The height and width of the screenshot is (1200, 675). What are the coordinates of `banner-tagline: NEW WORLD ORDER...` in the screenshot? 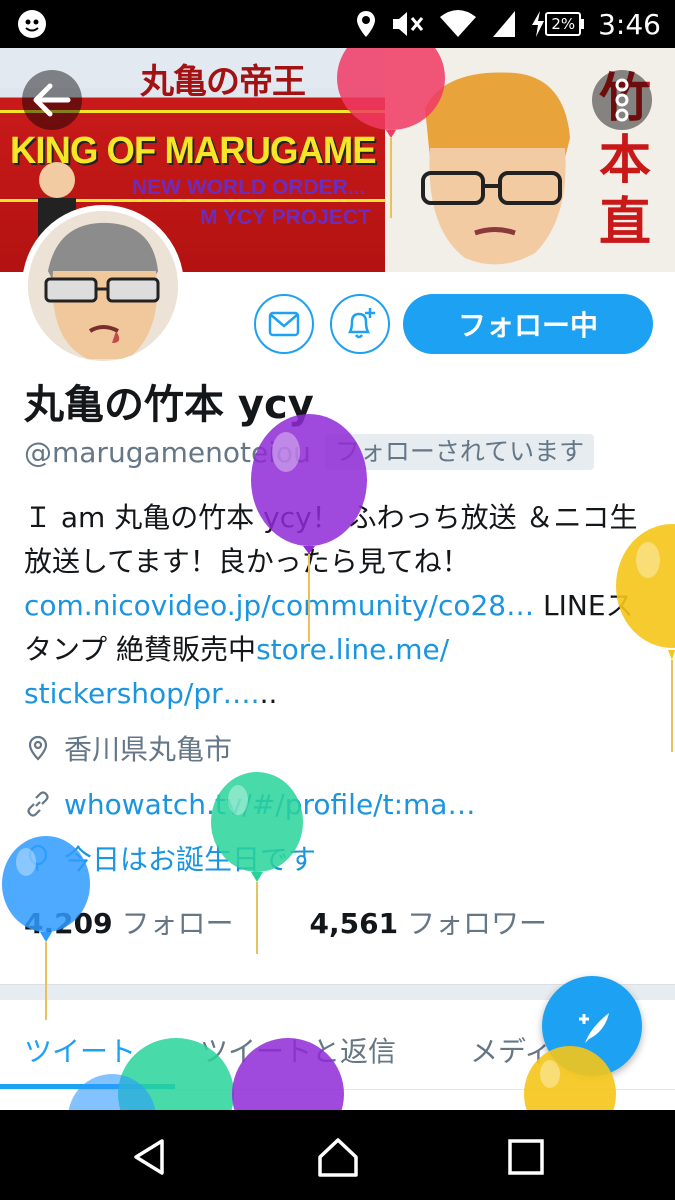 It's located at (249, 187).